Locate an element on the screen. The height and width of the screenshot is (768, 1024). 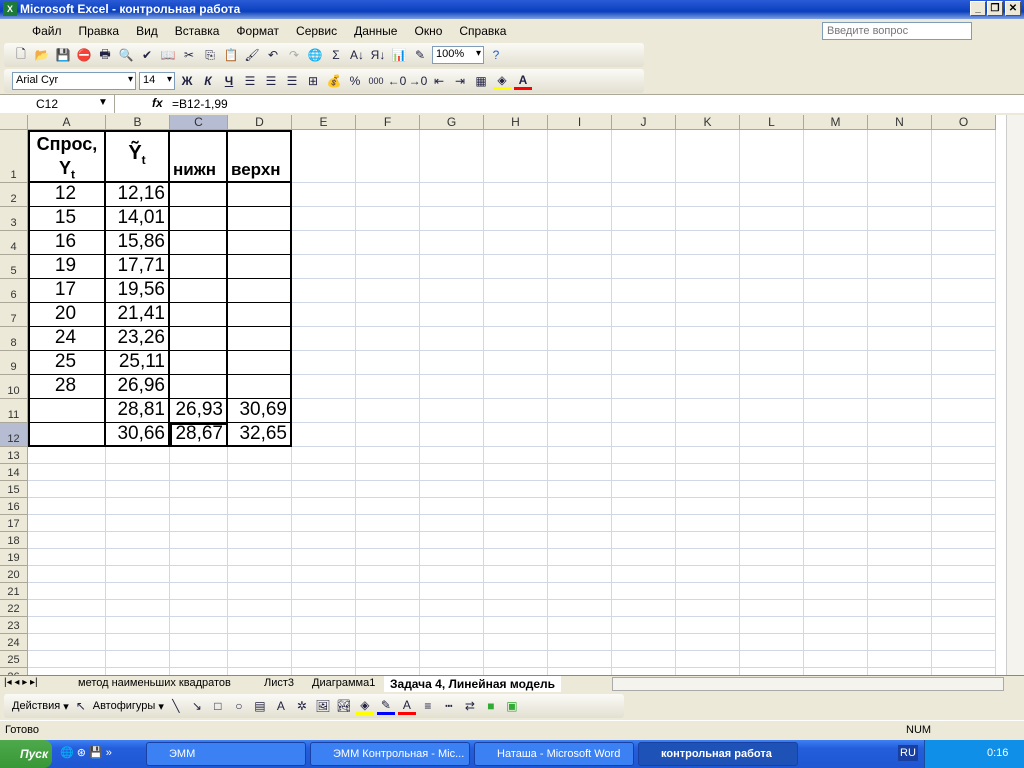
cell-O26 is located at coordinates (964, 671).